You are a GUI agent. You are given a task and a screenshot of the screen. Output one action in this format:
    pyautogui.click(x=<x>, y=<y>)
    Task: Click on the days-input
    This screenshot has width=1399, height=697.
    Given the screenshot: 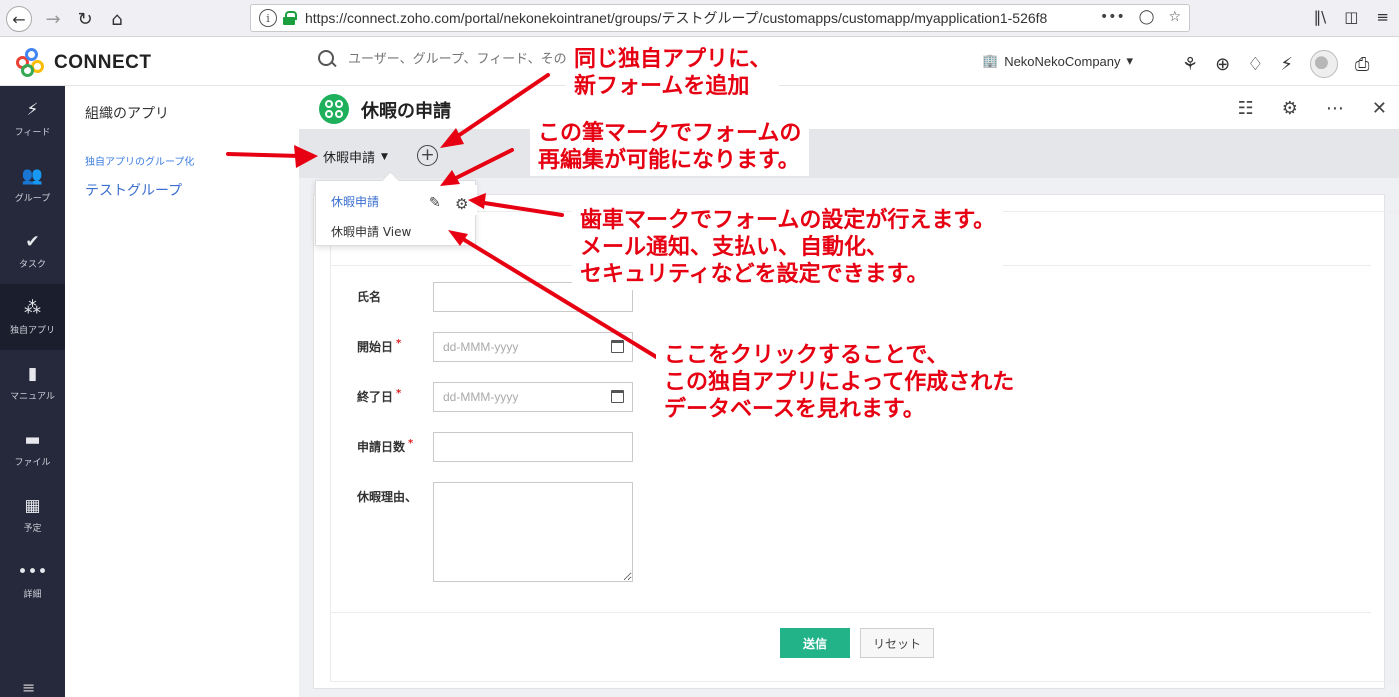 What is the action you would take?
    pyautogui.click(x=533, y=447)
    